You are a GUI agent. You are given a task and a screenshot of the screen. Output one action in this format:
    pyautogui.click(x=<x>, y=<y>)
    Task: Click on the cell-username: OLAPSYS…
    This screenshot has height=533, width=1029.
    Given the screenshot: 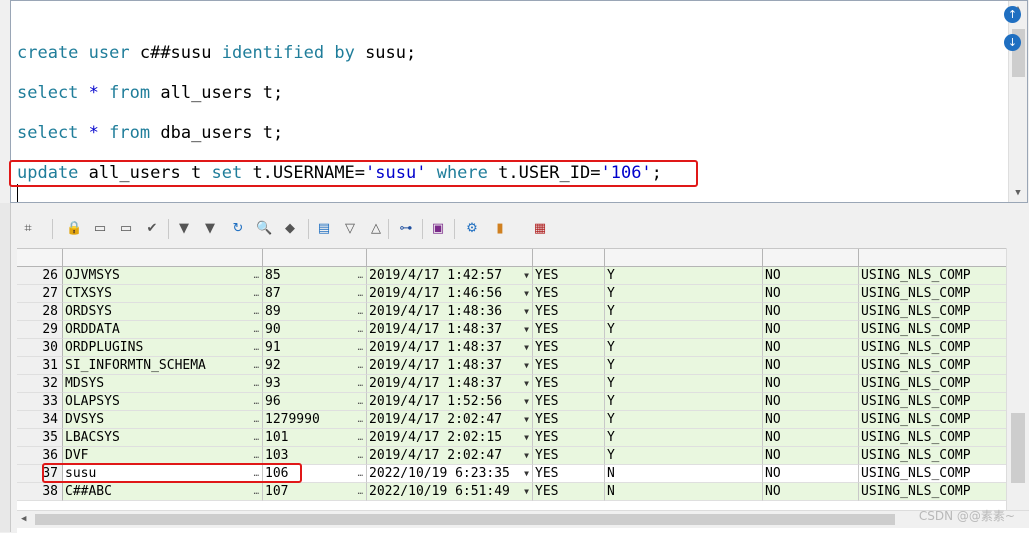 What is the action you would take?
    pyautogui.click(x=163, y=402)
    